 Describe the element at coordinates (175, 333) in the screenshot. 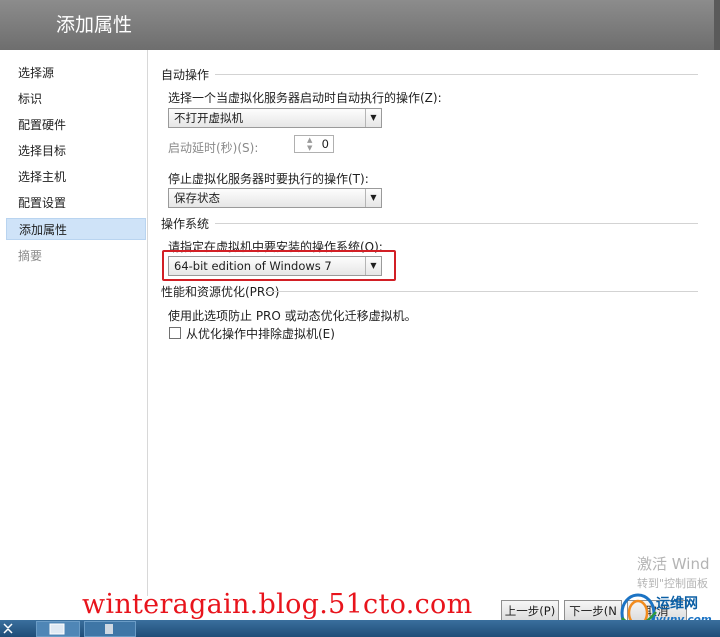

I see `exclude-optimization-checkbox` at that location.